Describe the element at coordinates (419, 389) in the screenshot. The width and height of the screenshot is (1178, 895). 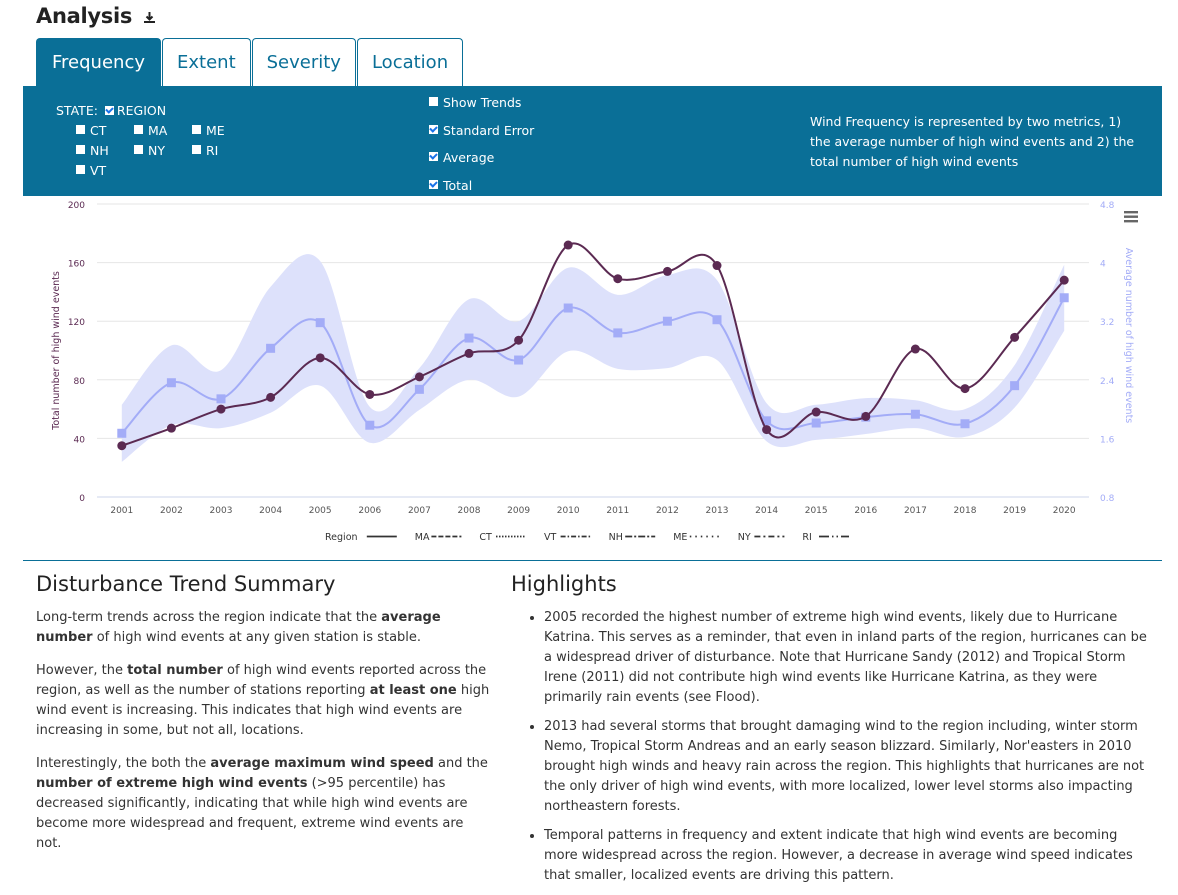
I see `average-point-2007` at that location.